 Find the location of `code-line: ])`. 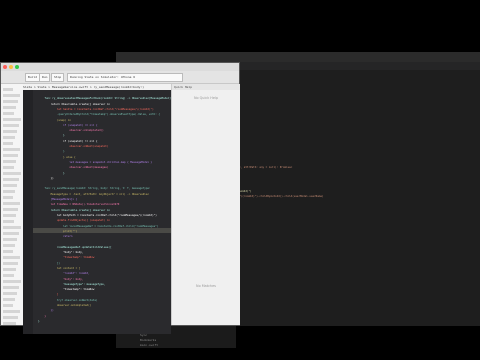

code-line: ]) is located at coordinates (47, 263).